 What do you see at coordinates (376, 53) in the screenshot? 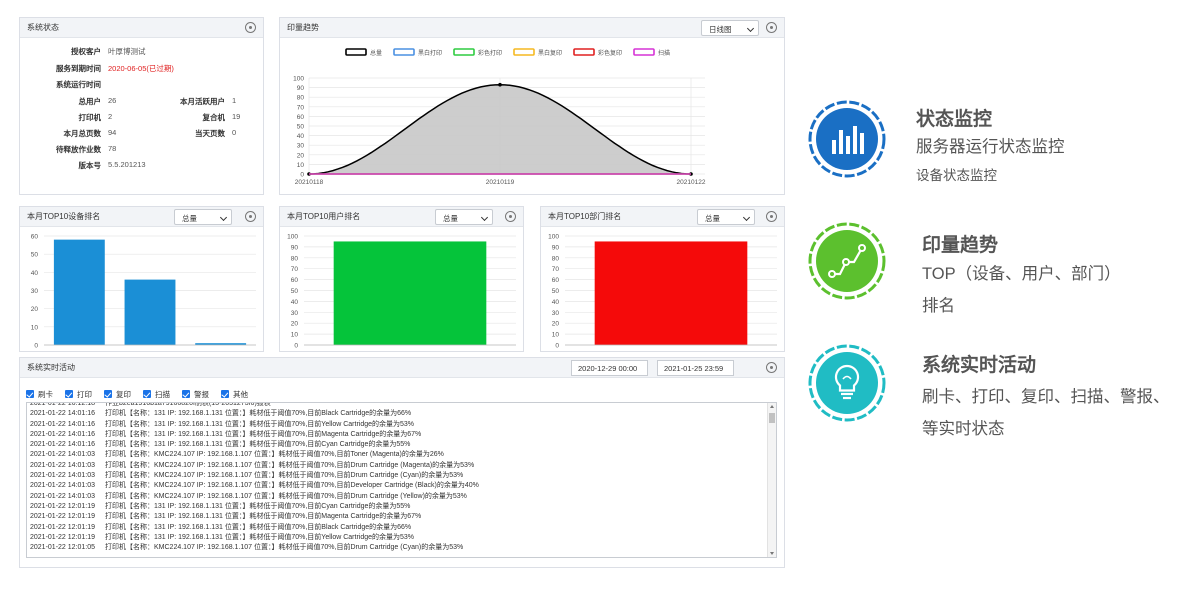
I see `legend-label: 总量` at bounding box center [376, 53].